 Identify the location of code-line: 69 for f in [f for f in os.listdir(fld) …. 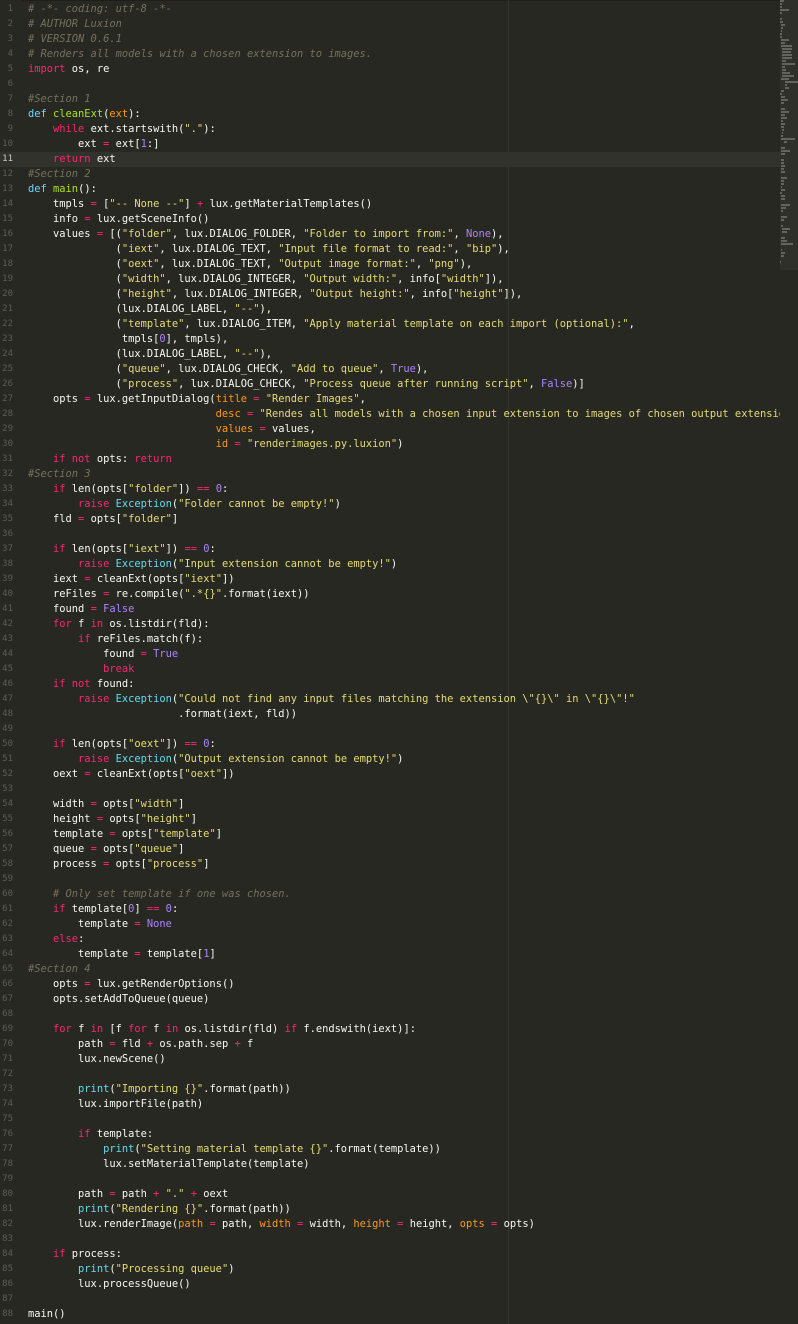
(390, 1029).